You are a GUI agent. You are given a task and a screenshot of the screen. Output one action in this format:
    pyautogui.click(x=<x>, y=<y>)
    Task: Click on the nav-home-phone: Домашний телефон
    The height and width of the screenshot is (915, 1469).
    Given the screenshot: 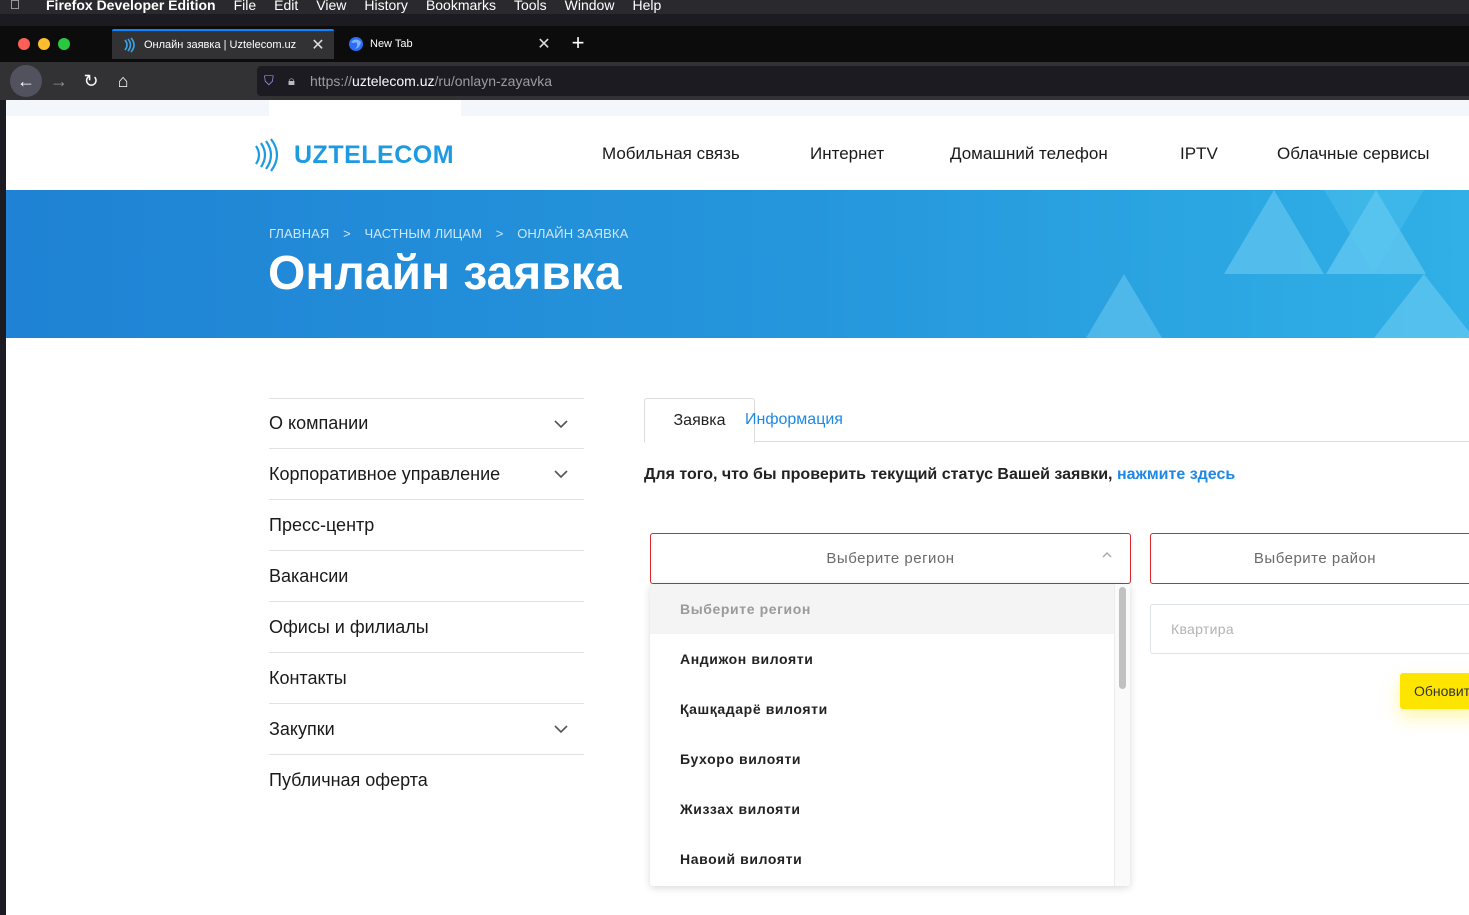 What is the action you would take?
    pyautogui.click(x=1029, y=154)
    